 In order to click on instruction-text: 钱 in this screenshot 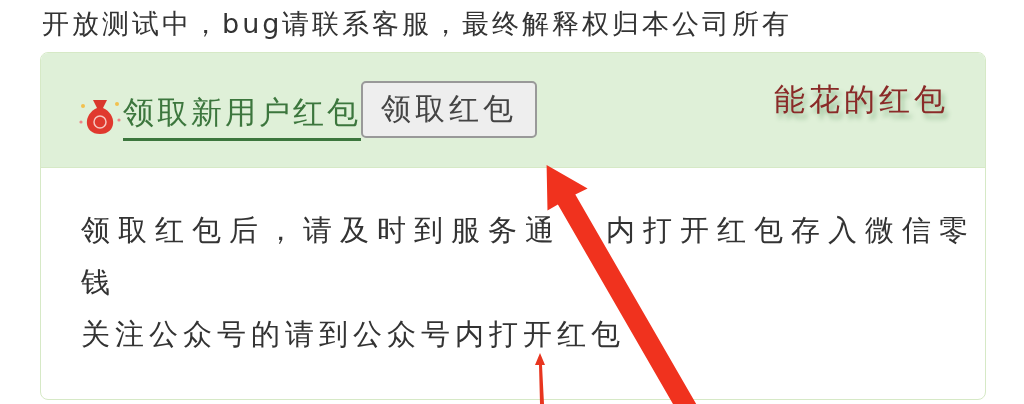, I will do `click(99, 282)`.